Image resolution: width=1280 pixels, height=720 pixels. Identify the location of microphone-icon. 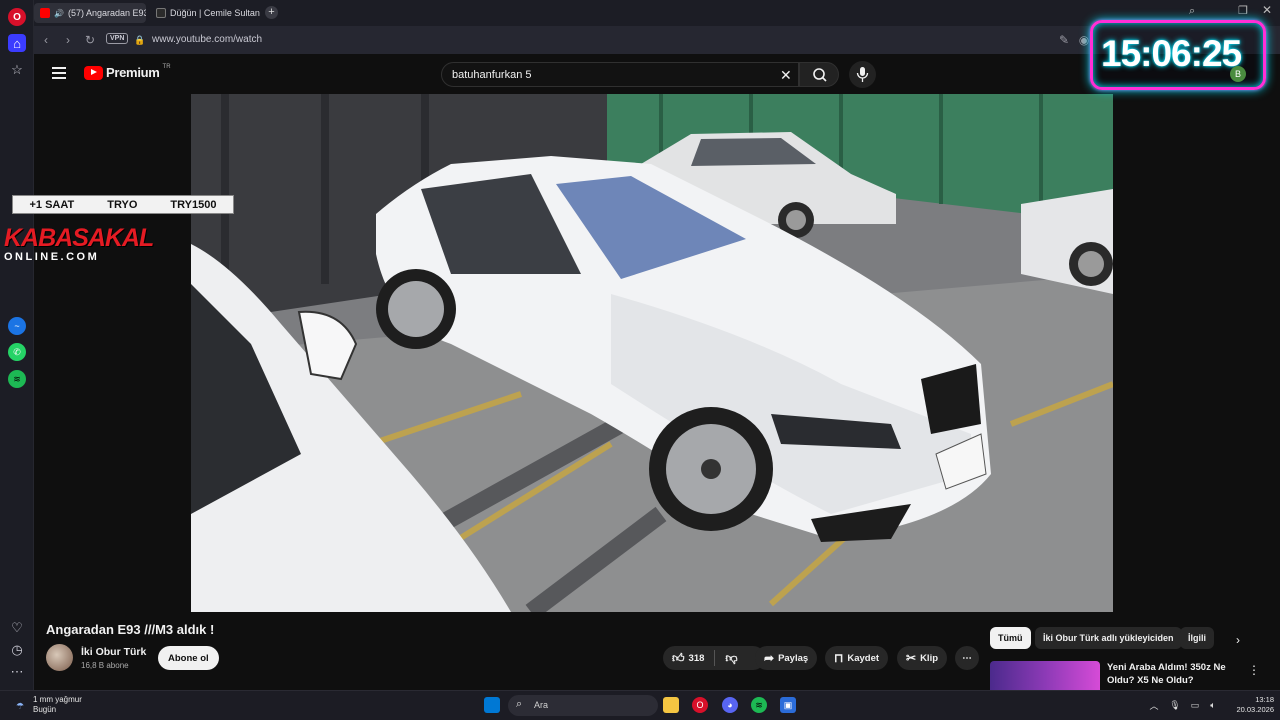
(862, 74).